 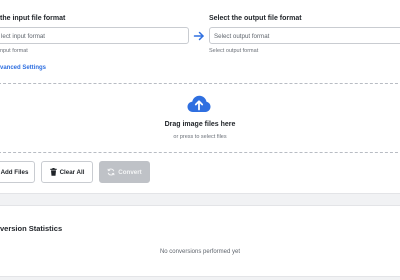 What do you see at coordinates (94, 35) in the screenshot?
I see `input-format-select: lect input format` at bounding box center [94, 35].